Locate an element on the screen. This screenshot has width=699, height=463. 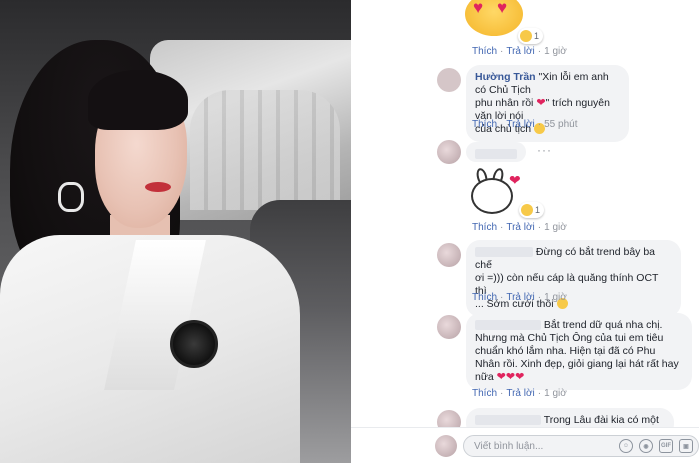
heart-icon: ❤ is located at coordinates (515, 180).